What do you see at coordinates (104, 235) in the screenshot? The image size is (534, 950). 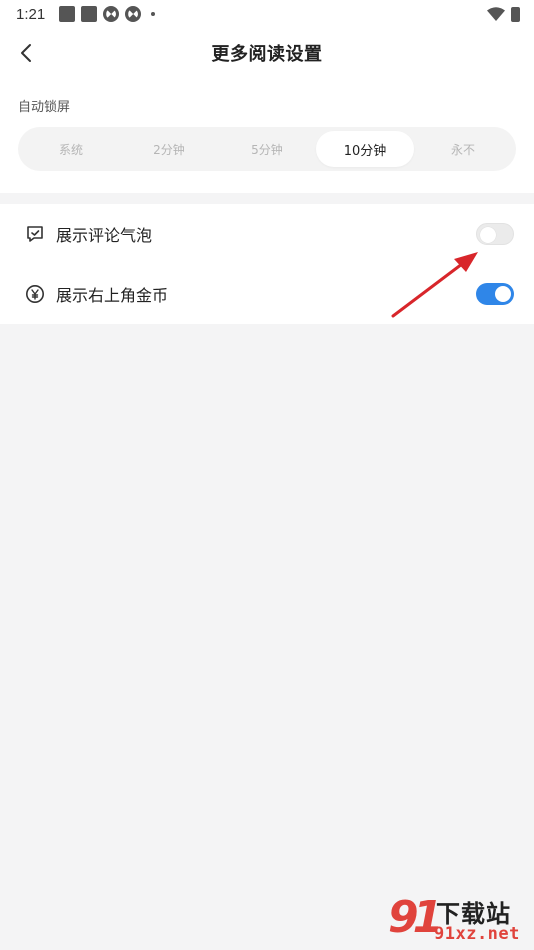 I see `setting-label: 展示评论气泡` at bounding box center [104, 235].